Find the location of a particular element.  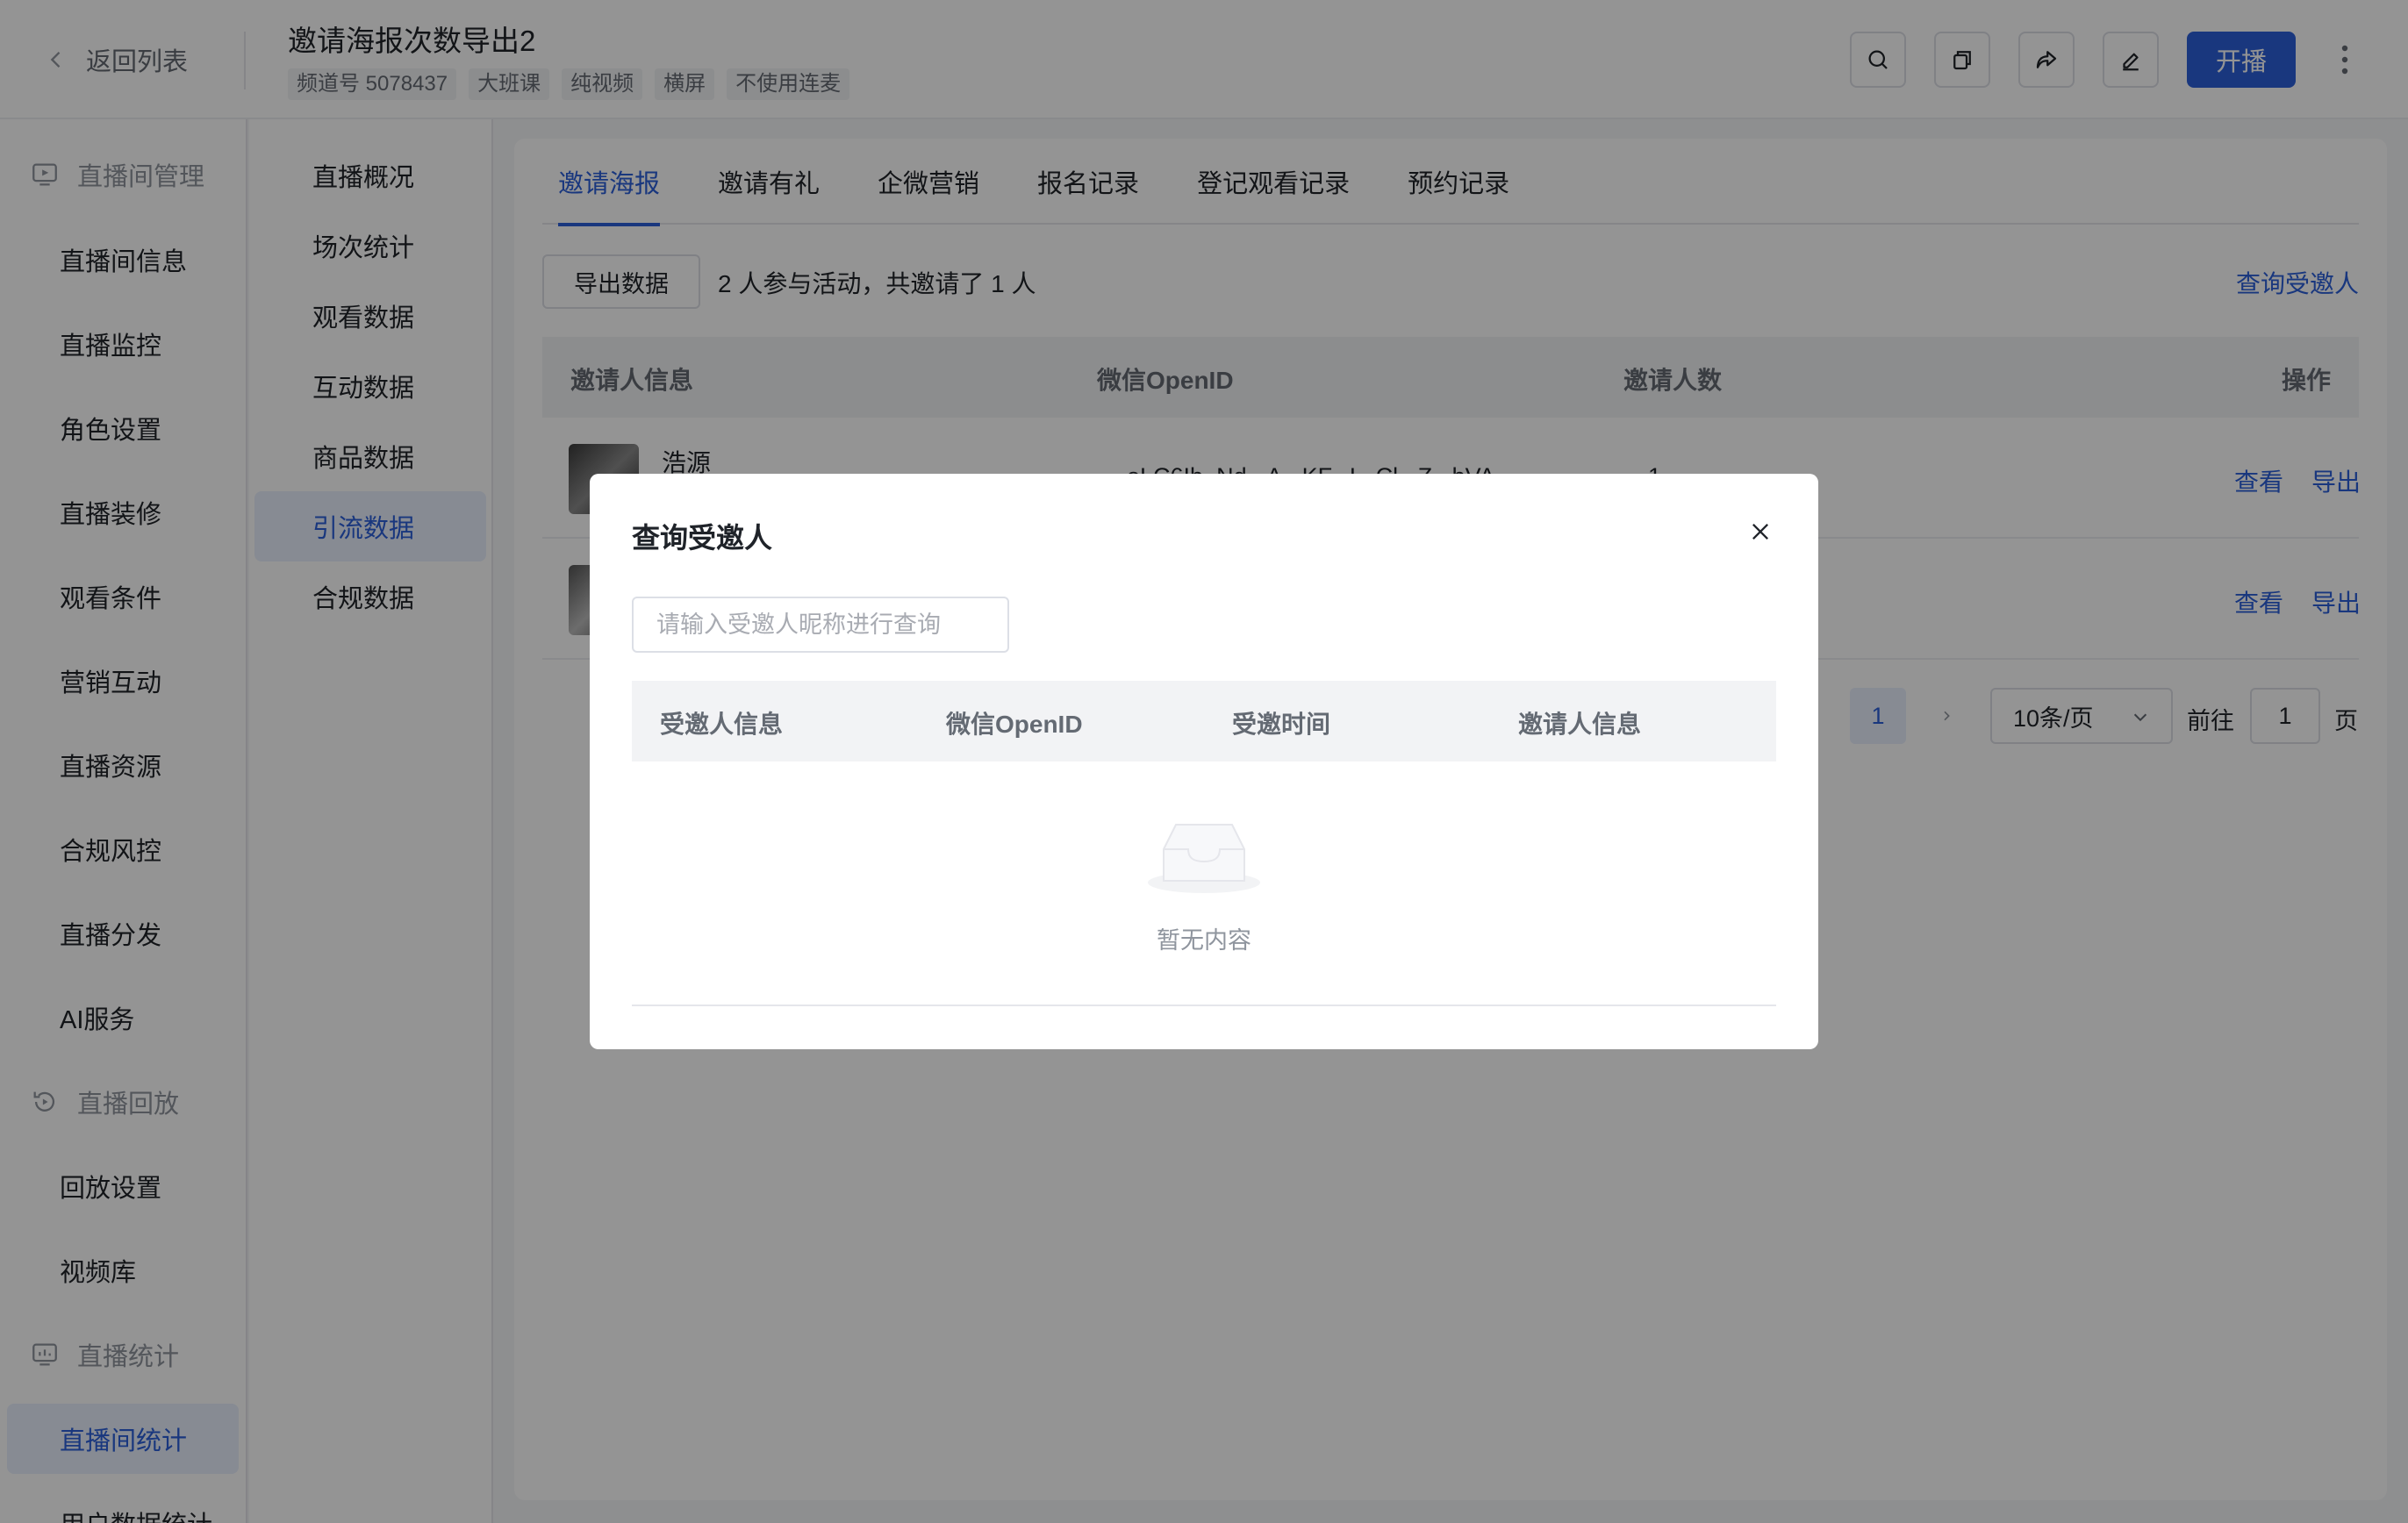

column-header: 邀请人信息 is located at coordinates (1580, 725).